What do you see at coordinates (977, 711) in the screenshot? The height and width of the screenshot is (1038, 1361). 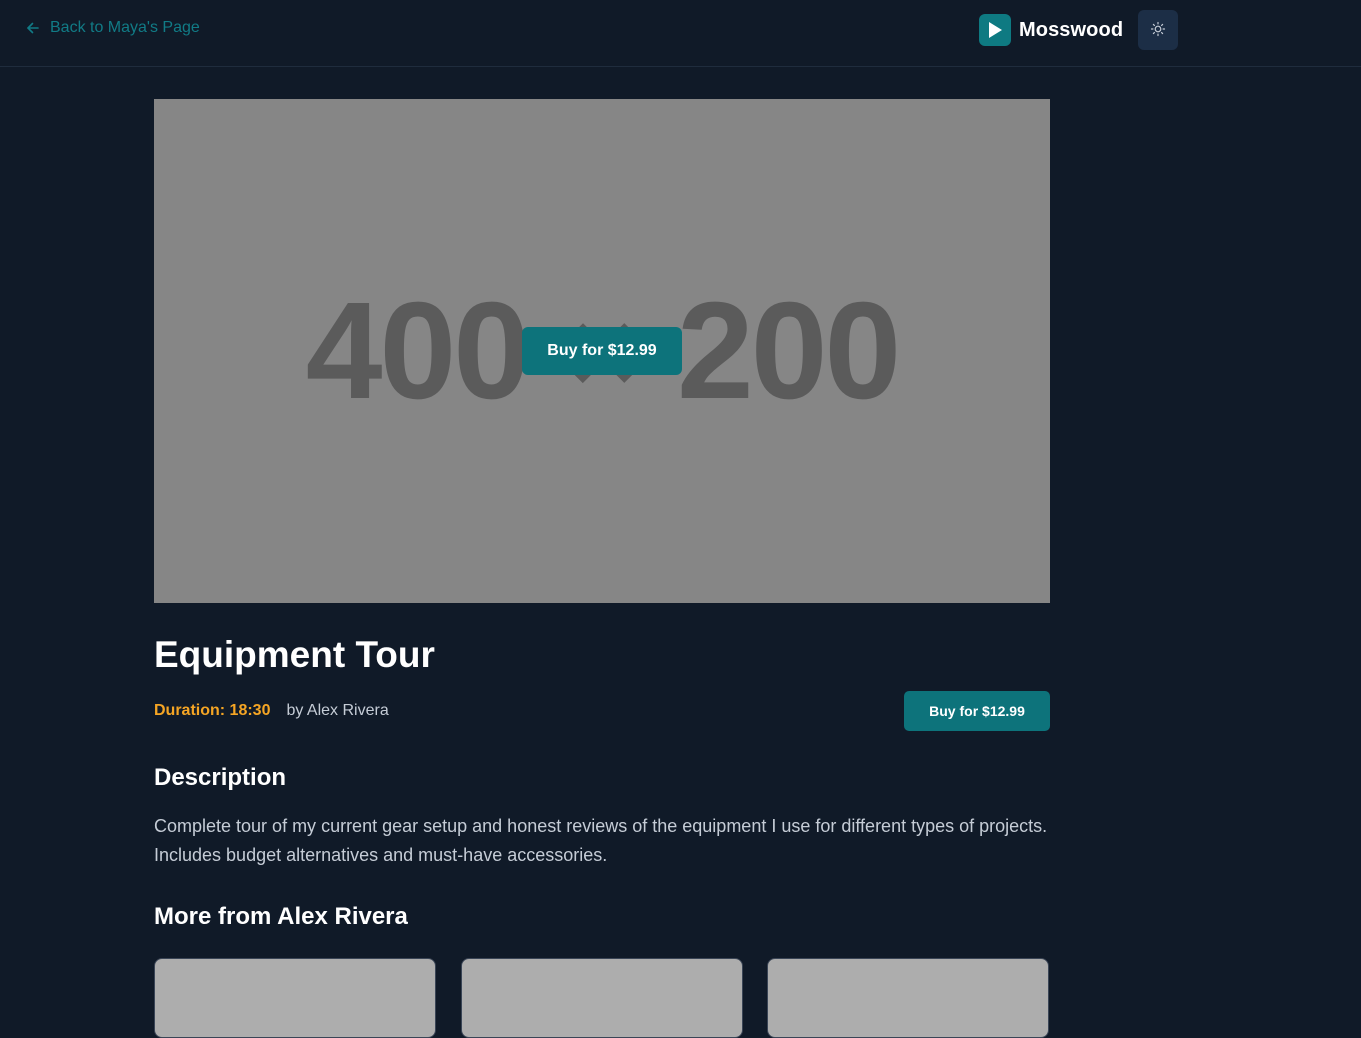 I see `buy-button: Buy for $12.99` at bounding box center [977, 711].